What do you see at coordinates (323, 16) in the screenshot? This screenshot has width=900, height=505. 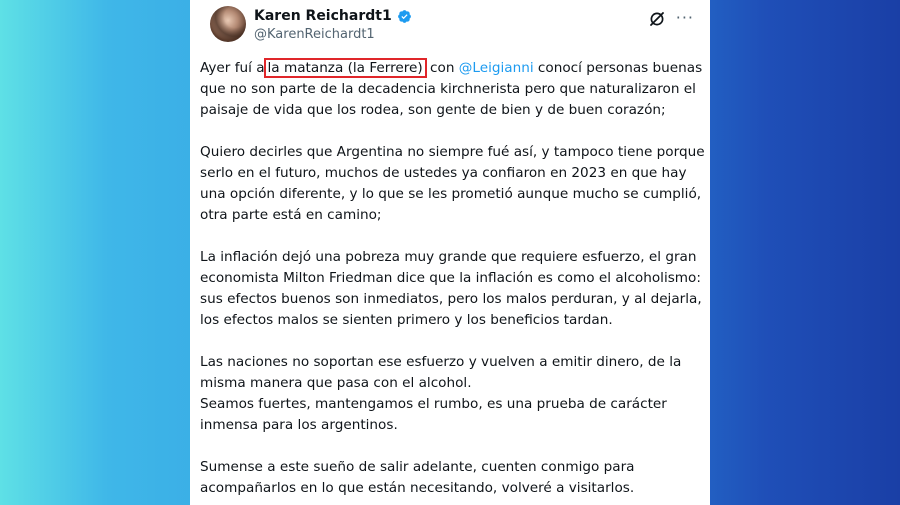 I see `display-name: Karen Reichardt1` at bounding box center [323, 16].